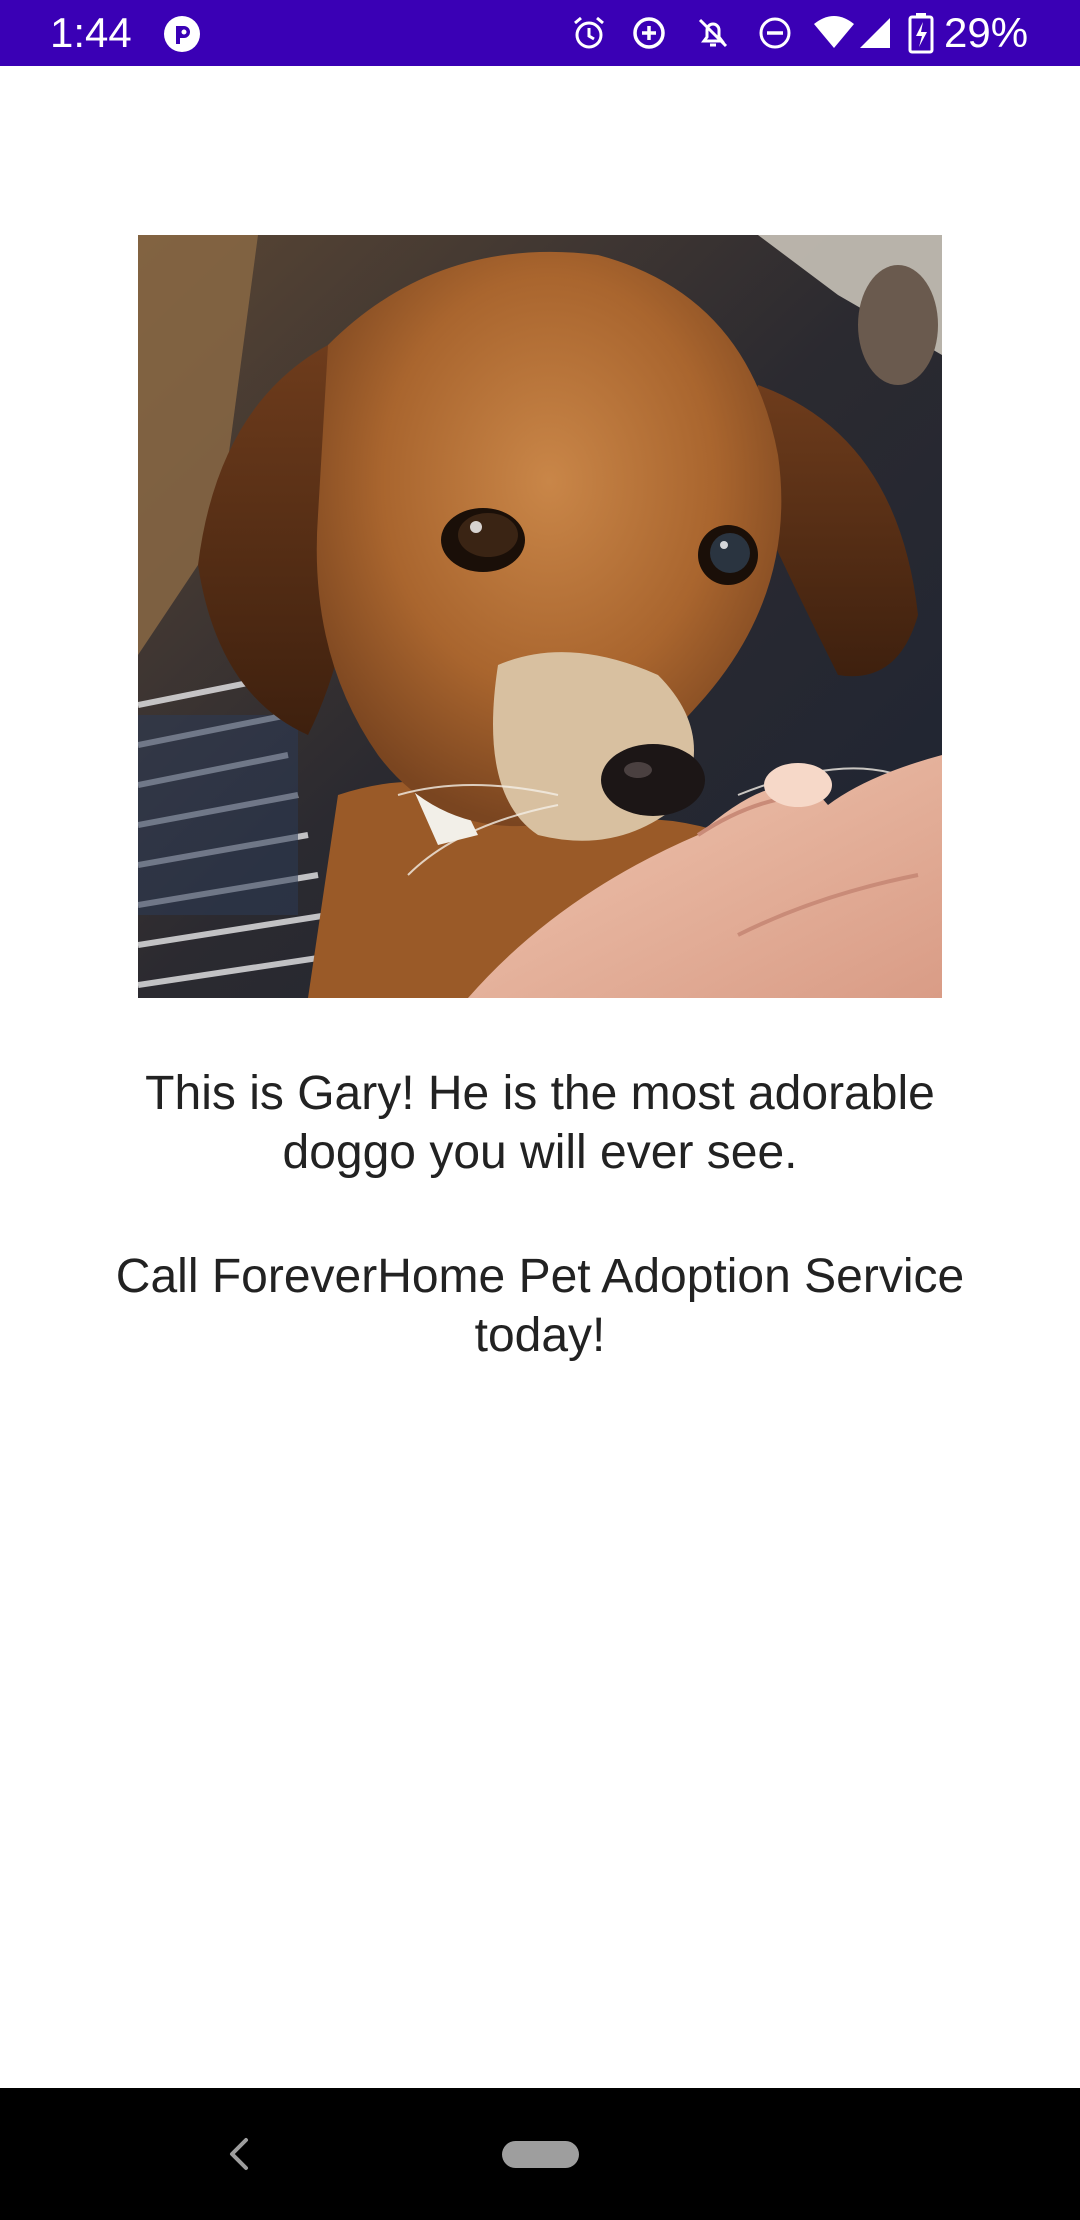  Describe the element at coordinates (182, 34) in the screenshot. I see `app-notification-icon` at that location.